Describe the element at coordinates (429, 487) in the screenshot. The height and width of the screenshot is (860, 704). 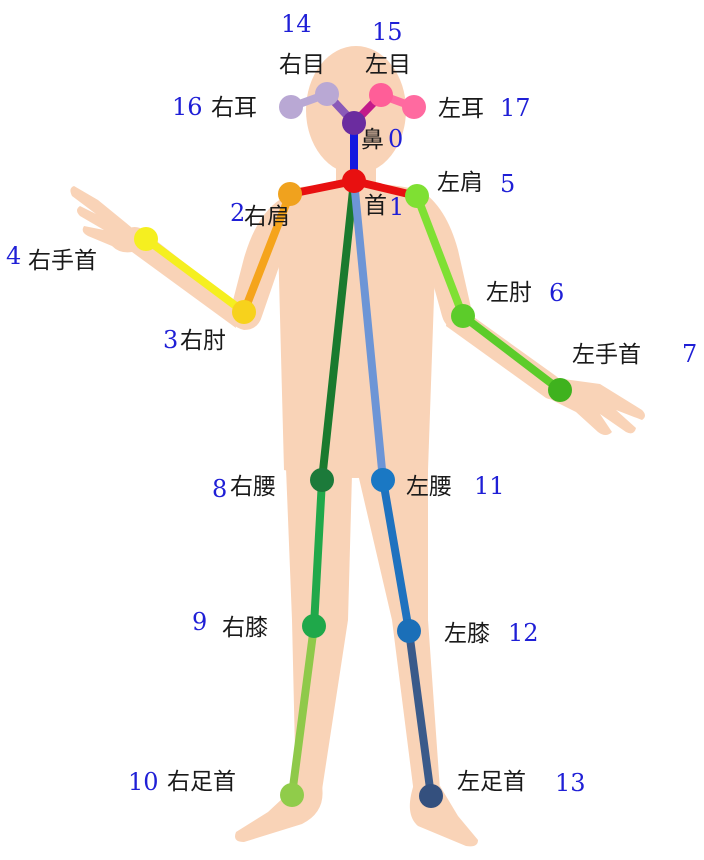
I see `label-name-11: 左腰` at that location.